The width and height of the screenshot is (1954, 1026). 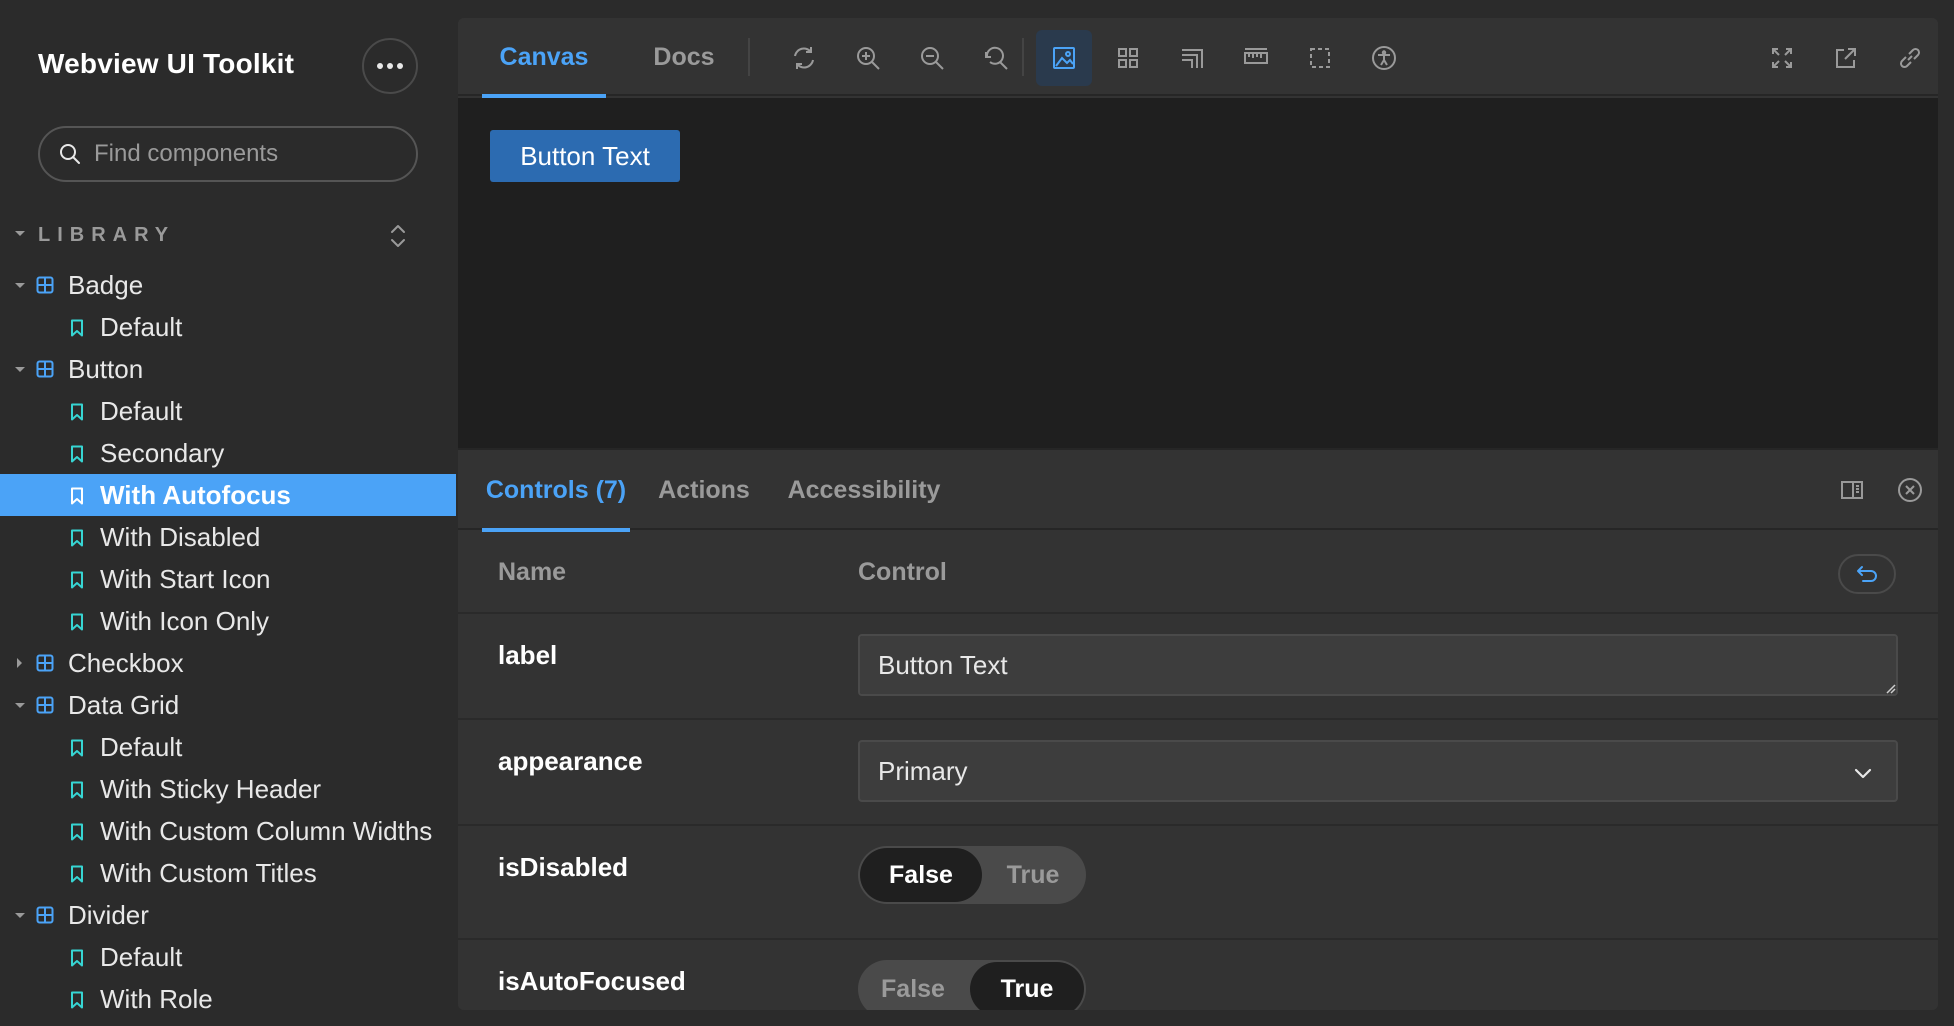 What do you see at coordinates (528, 655) in the screenshot?
I see `control-name: label` at bounding box center [528, 655].